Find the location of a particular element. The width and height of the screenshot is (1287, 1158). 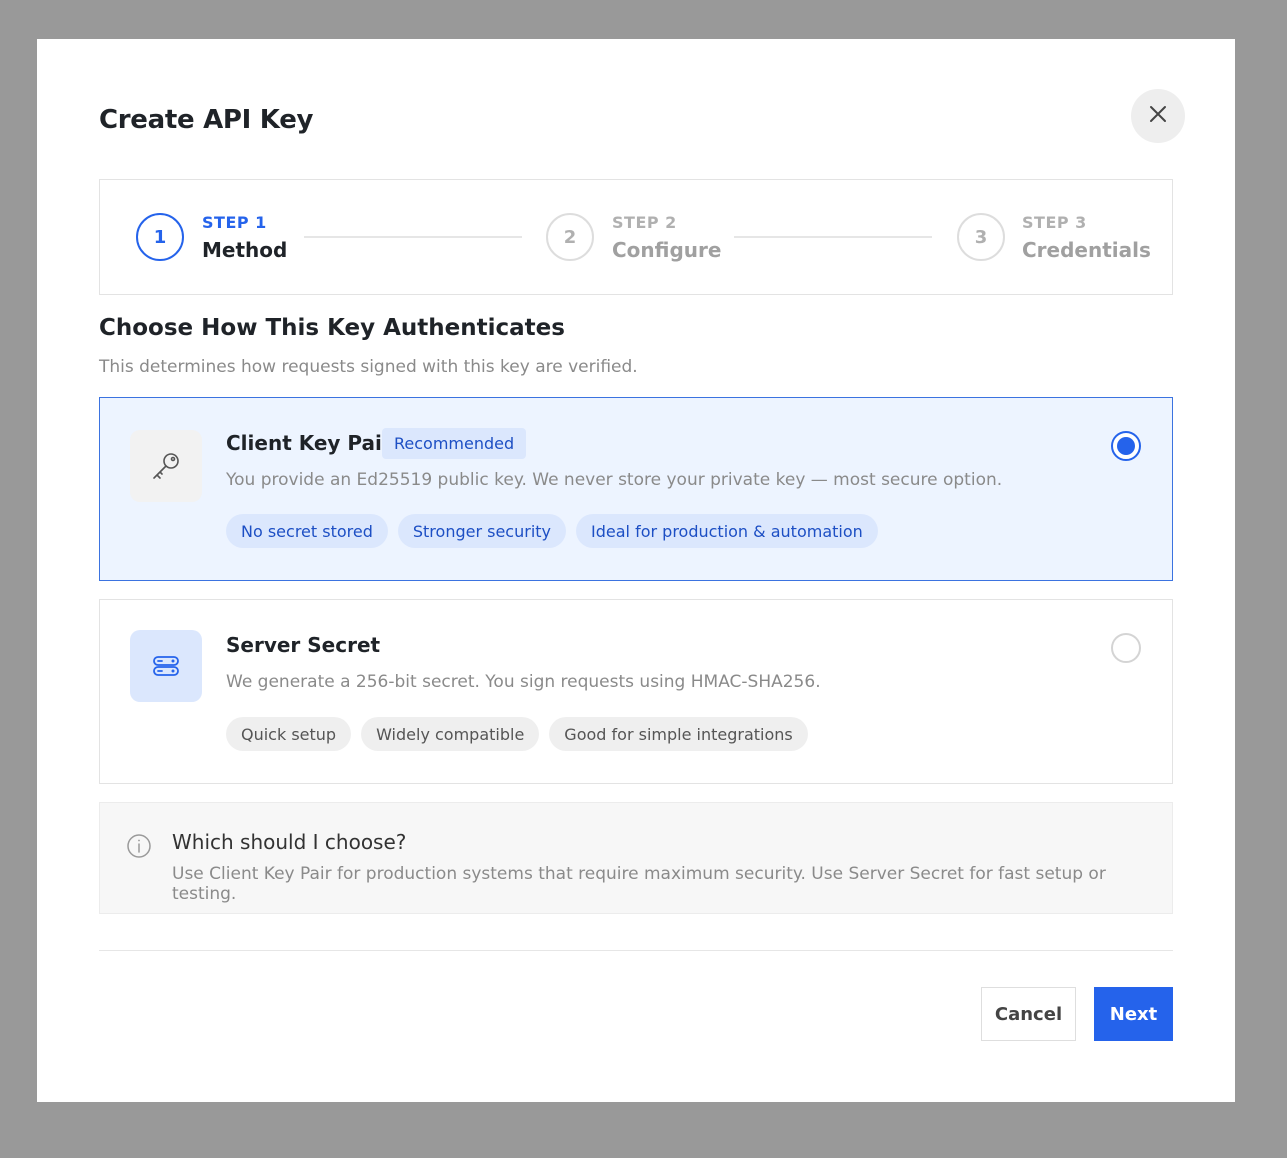

cancel-button: Cancel is located at coordinates (1028, 1014).